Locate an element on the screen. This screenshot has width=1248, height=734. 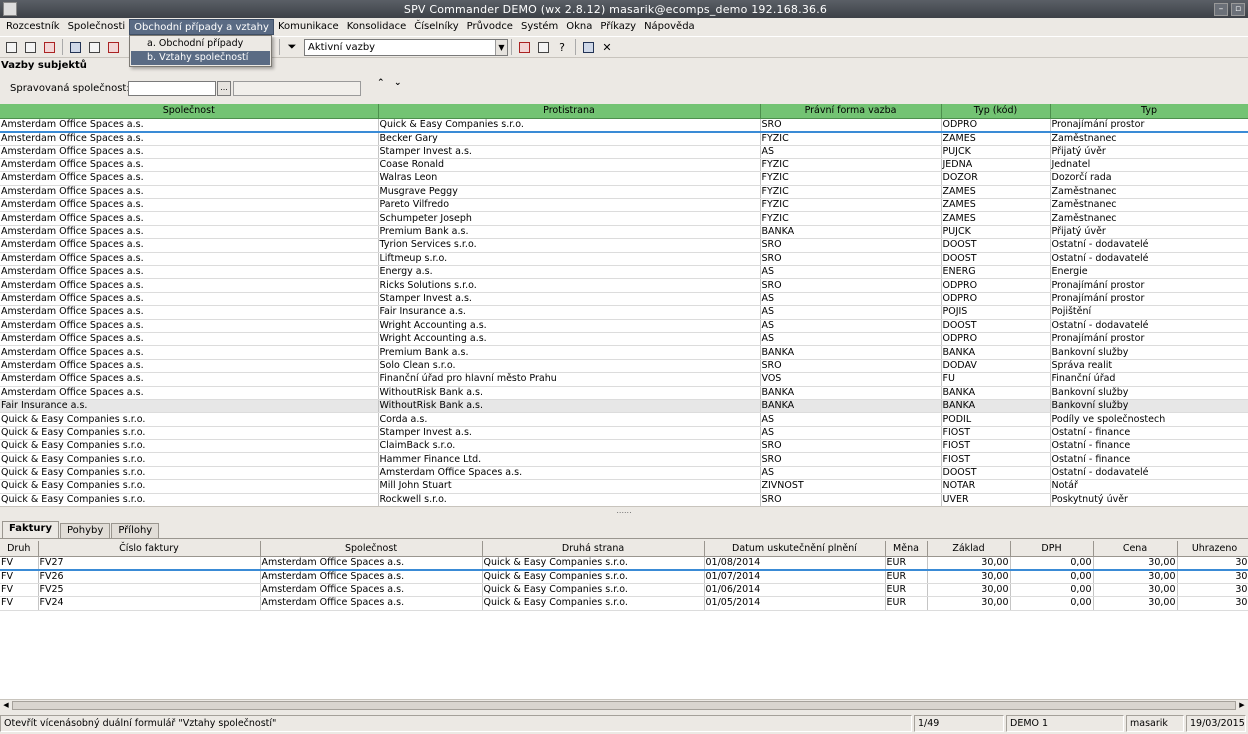
col-header-typ: Typ is located at coordinates (1149, 111).